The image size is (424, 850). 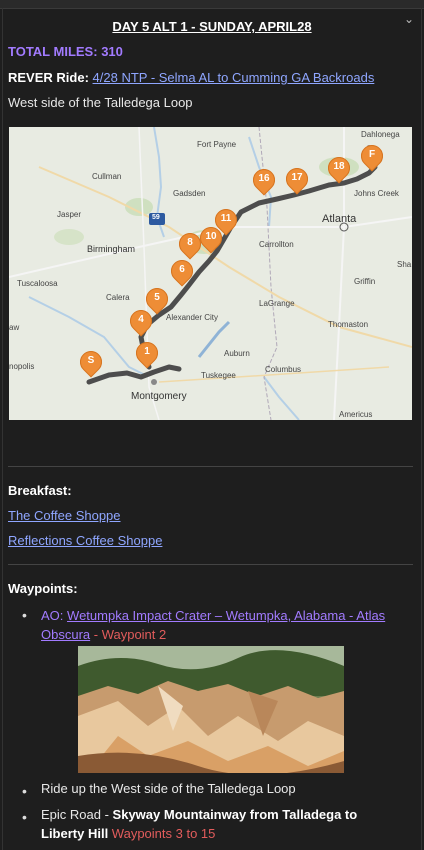 I want to click on map-label: Jasper, so click(x=69, y=214).